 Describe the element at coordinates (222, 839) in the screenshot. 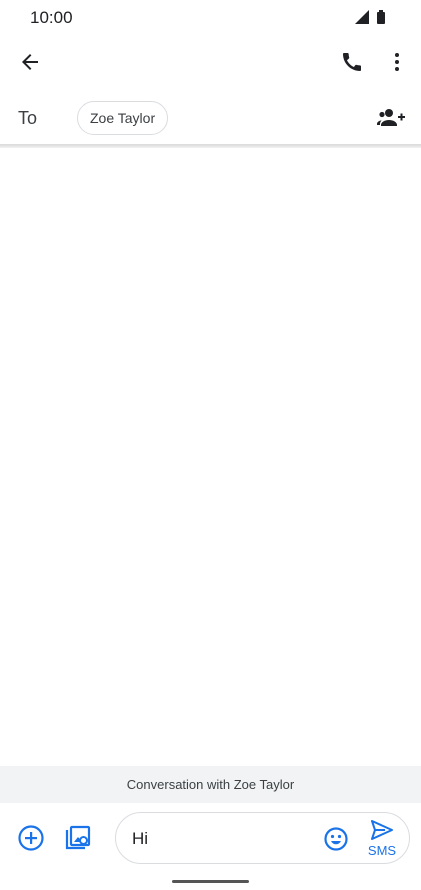

I see `message-input` at that location.